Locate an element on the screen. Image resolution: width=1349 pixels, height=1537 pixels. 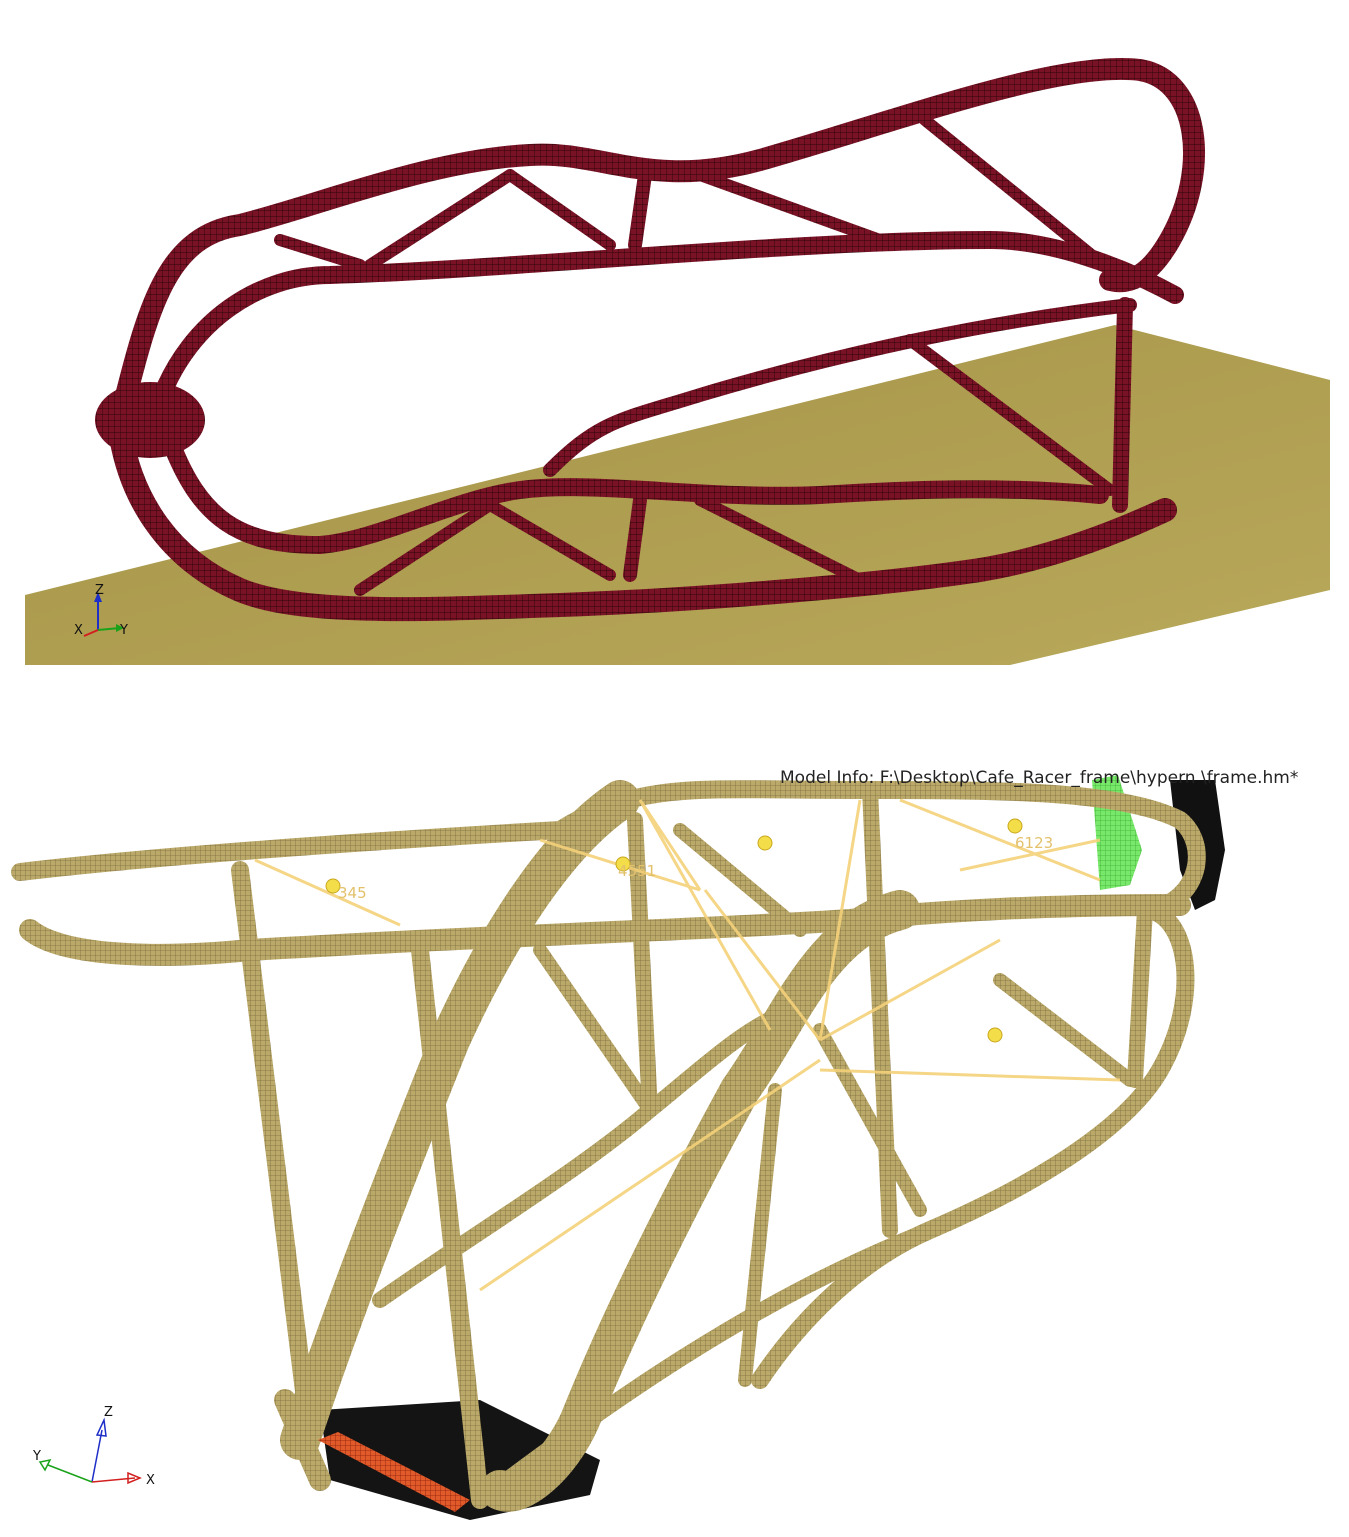
node-label: 345 is located at coordinates (352, 893).